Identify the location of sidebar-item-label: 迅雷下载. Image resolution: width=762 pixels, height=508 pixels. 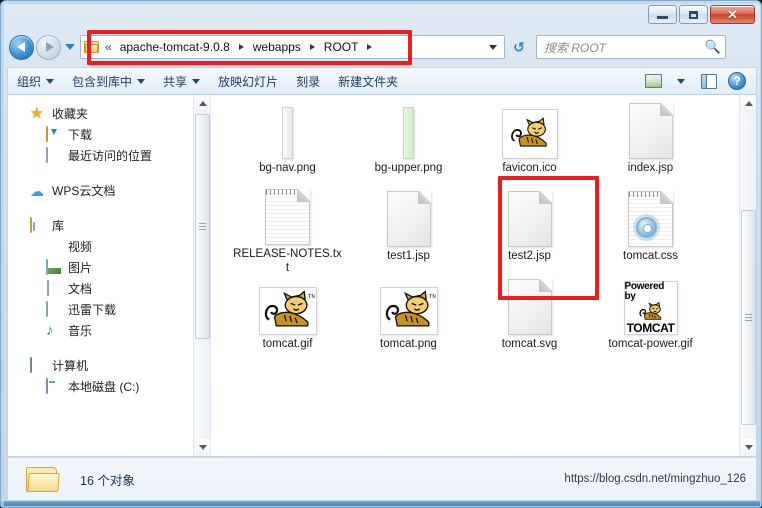
(92, 310).